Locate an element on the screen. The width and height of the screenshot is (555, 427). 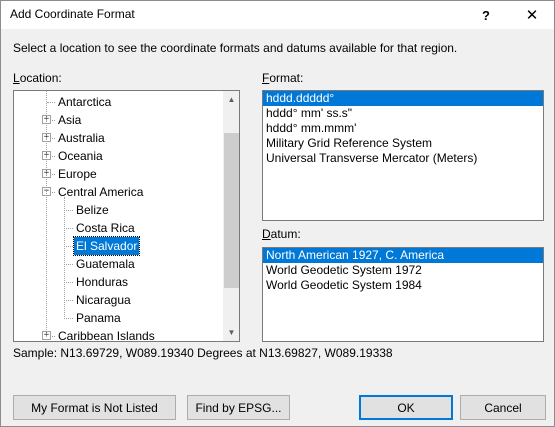
tree-item: Caribbean Islands is located at coordinates (106, 334).